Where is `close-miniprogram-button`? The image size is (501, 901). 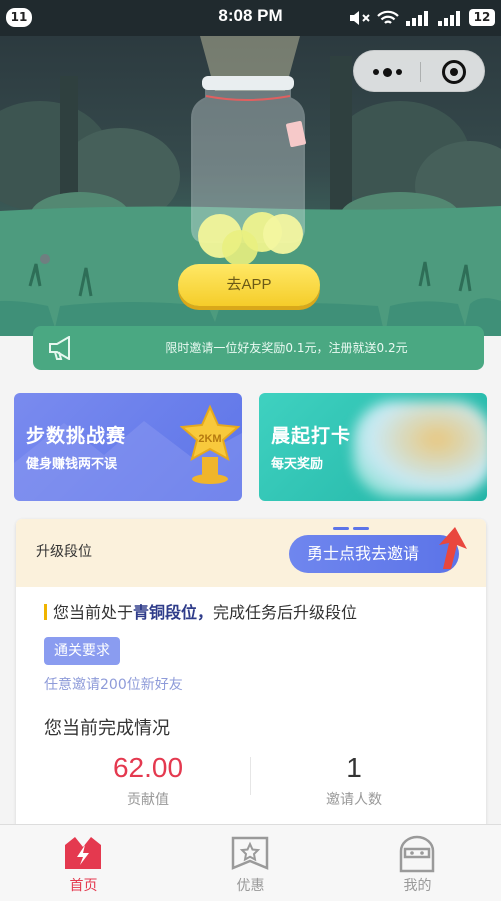 close-miniprogram-button is located at coordinates (453, 72).